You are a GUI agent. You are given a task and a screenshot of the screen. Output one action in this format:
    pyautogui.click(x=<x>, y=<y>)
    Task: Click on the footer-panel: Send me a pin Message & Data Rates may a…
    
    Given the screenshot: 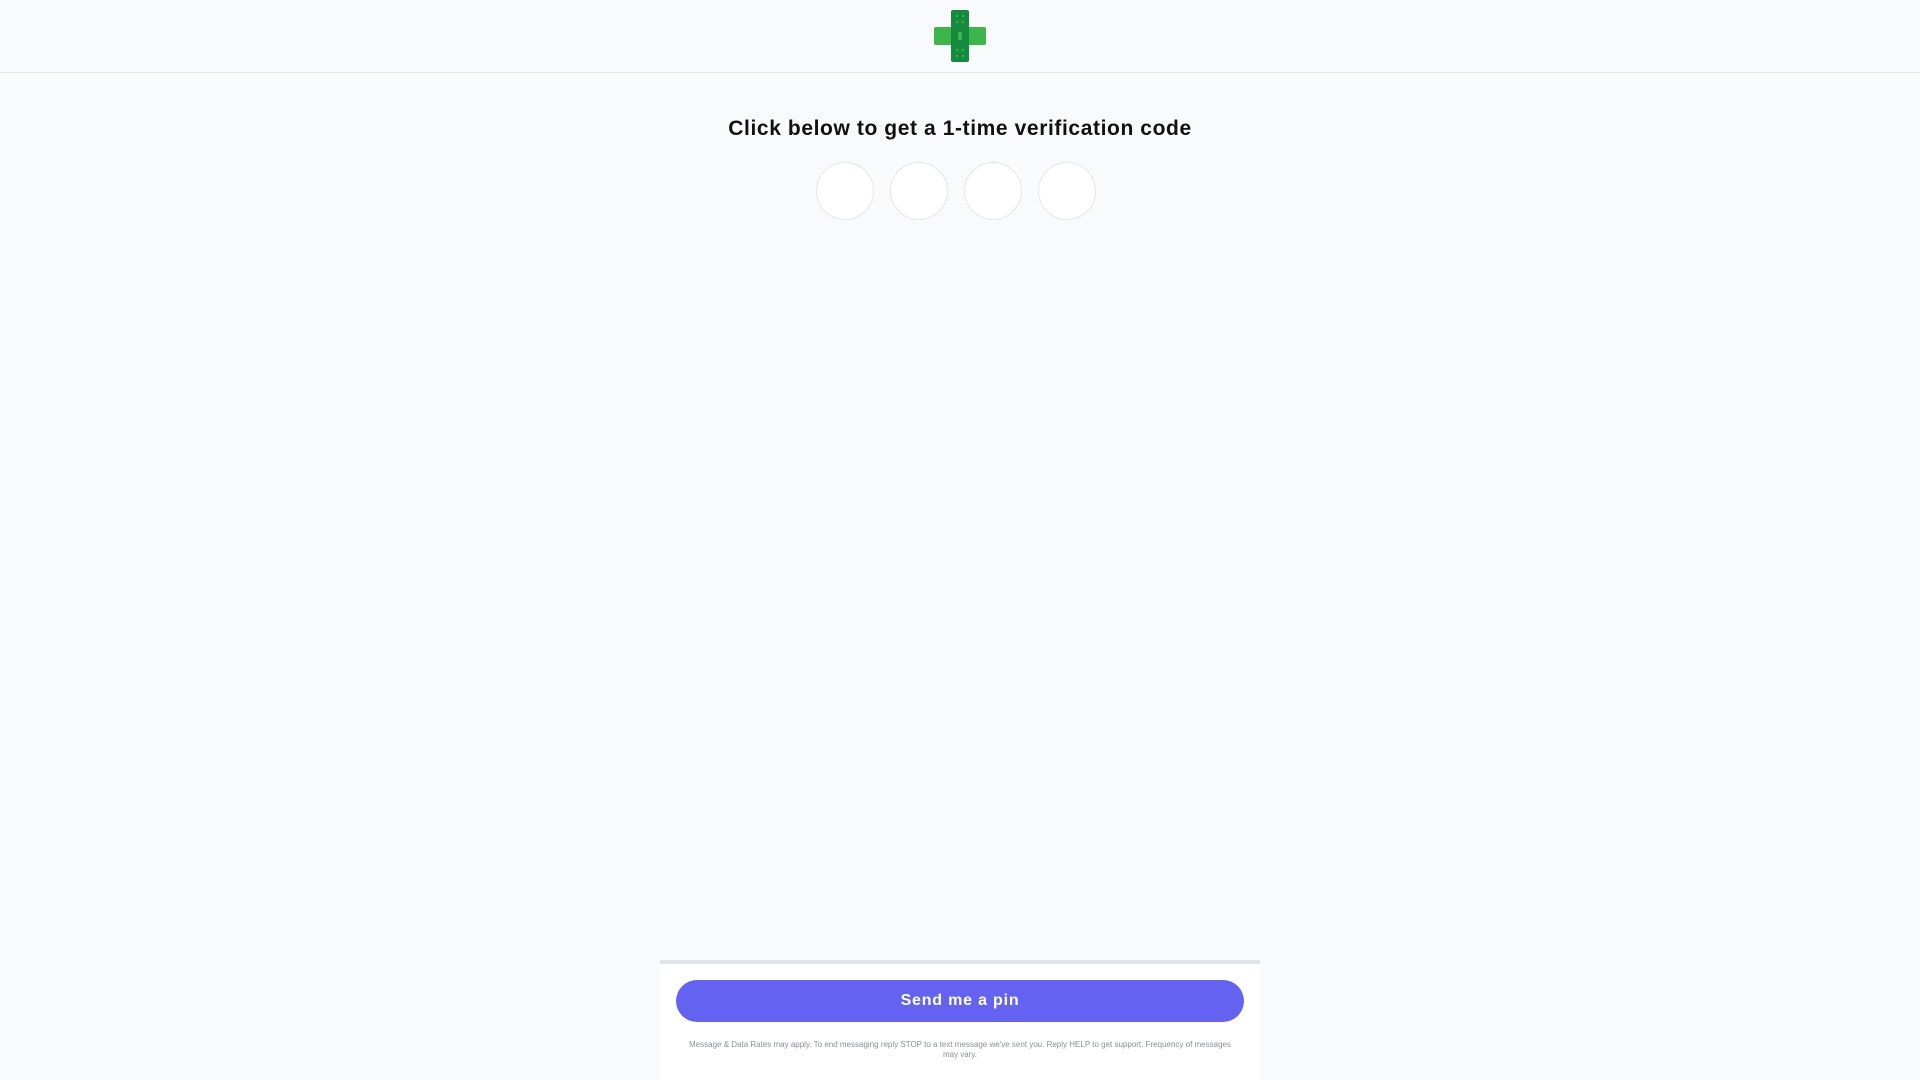 What is the action you would take?
    pyautogui.click(x=960, y=1020)
    